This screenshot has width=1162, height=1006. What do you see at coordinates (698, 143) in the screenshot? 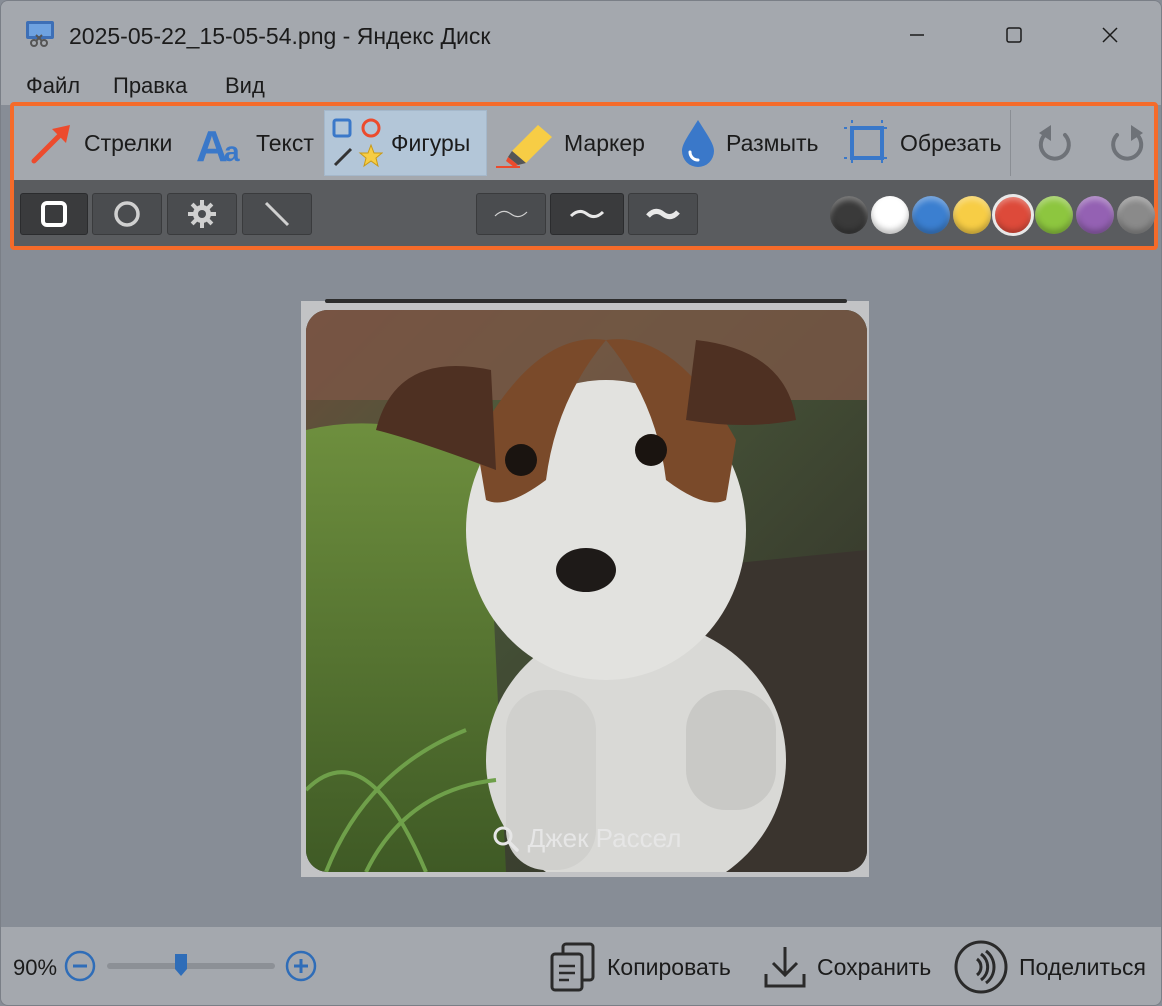
I see `blur-drop-icon` at bounding box center [698, 143].